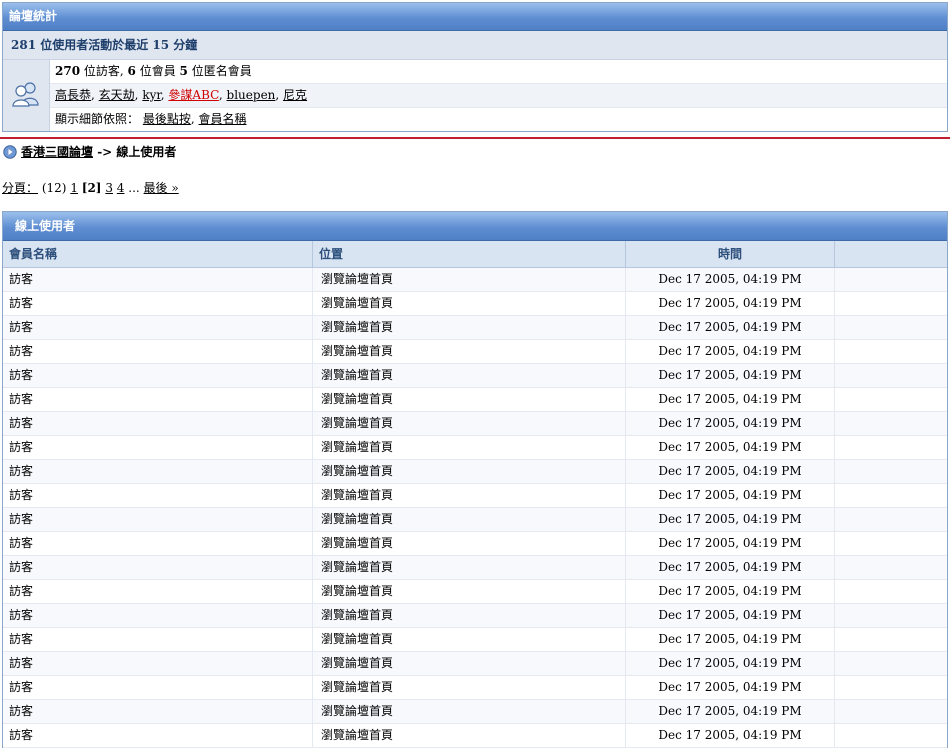 The width and height of the screenshot is (950, 748). I want to click on breadcrumb-forum-link: 香港三國論壇, so click(57, 152).